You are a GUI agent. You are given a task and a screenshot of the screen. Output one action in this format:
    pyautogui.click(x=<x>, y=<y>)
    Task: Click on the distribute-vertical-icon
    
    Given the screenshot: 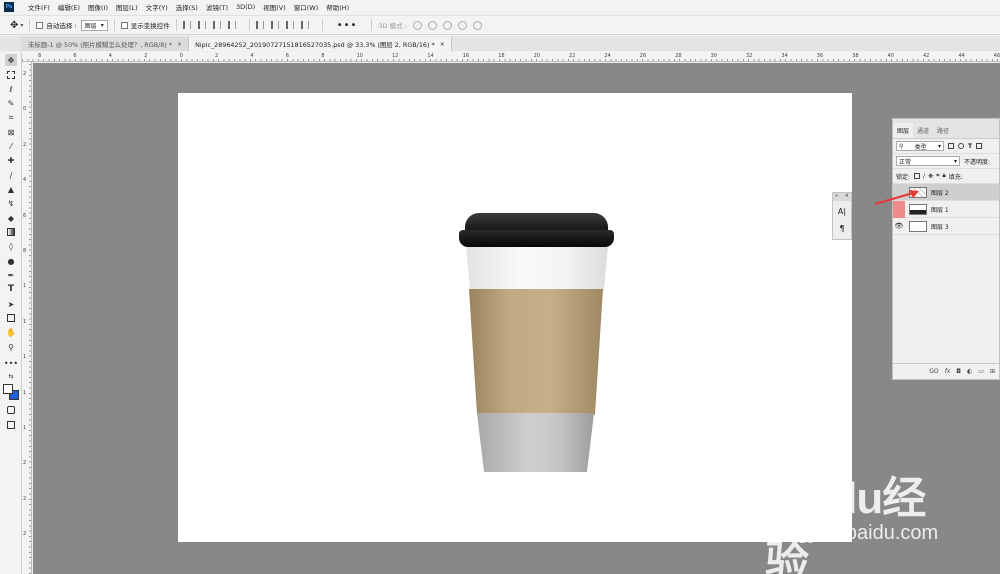 What is the action you would take?
    pyautogui.click(x=304, y=25)
    